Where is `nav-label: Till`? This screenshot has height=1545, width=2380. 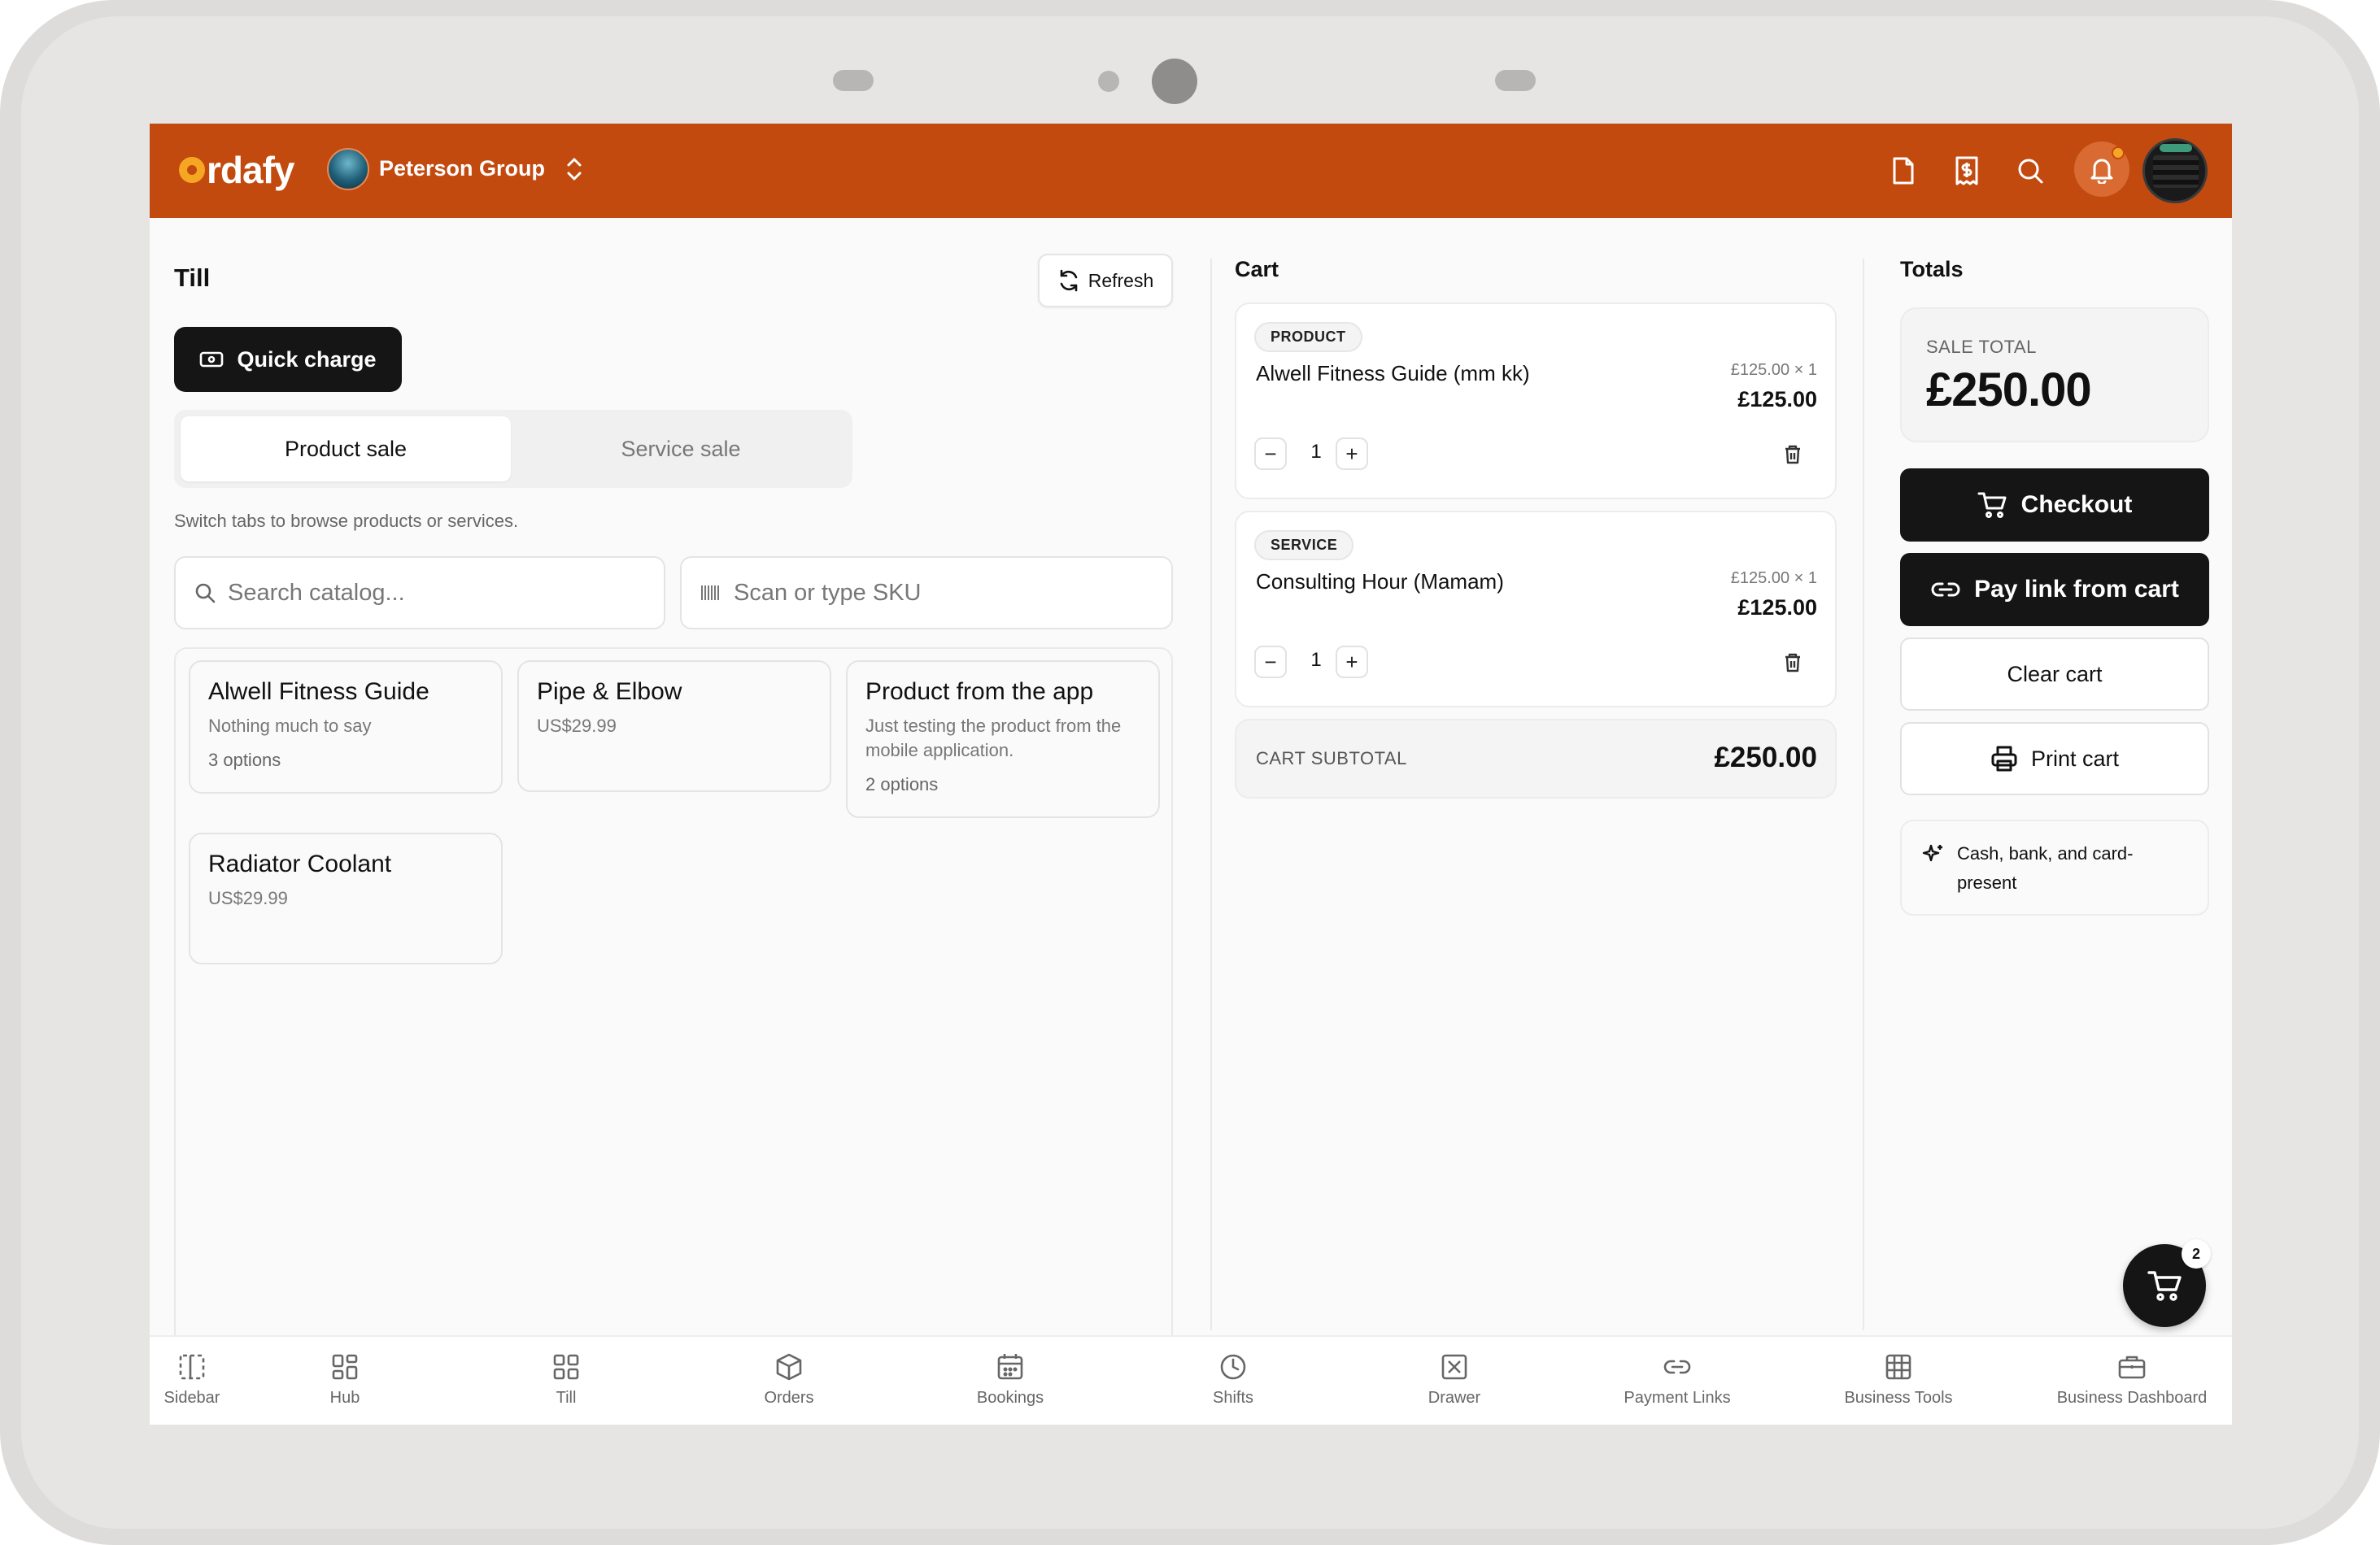 nav-label: Till is located at coordinates (566, 1398).